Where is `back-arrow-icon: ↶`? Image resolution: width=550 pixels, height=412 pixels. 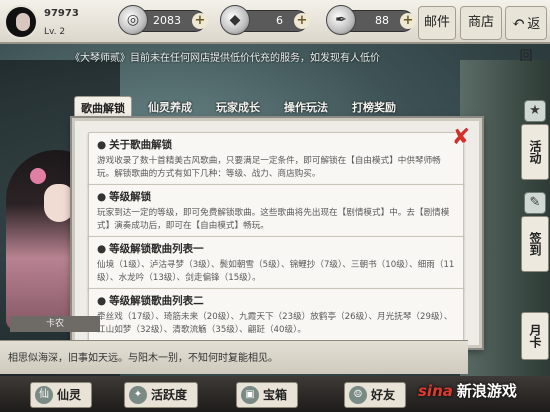 back-arrow-icon: ↶ is located at coordinates (518, 22).